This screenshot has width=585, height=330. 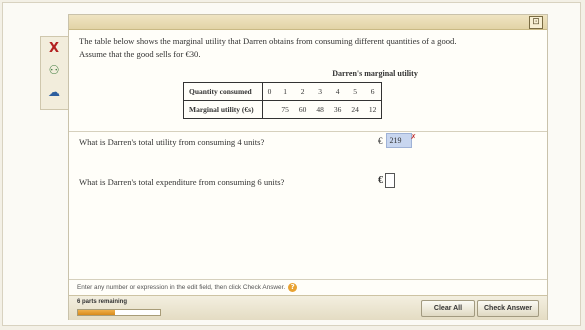 What do you see at coordinates (140, 54) in the screenshot?
I see `question-price-note: Assume that the good sells for €30.` at bounding box center [140, 54].